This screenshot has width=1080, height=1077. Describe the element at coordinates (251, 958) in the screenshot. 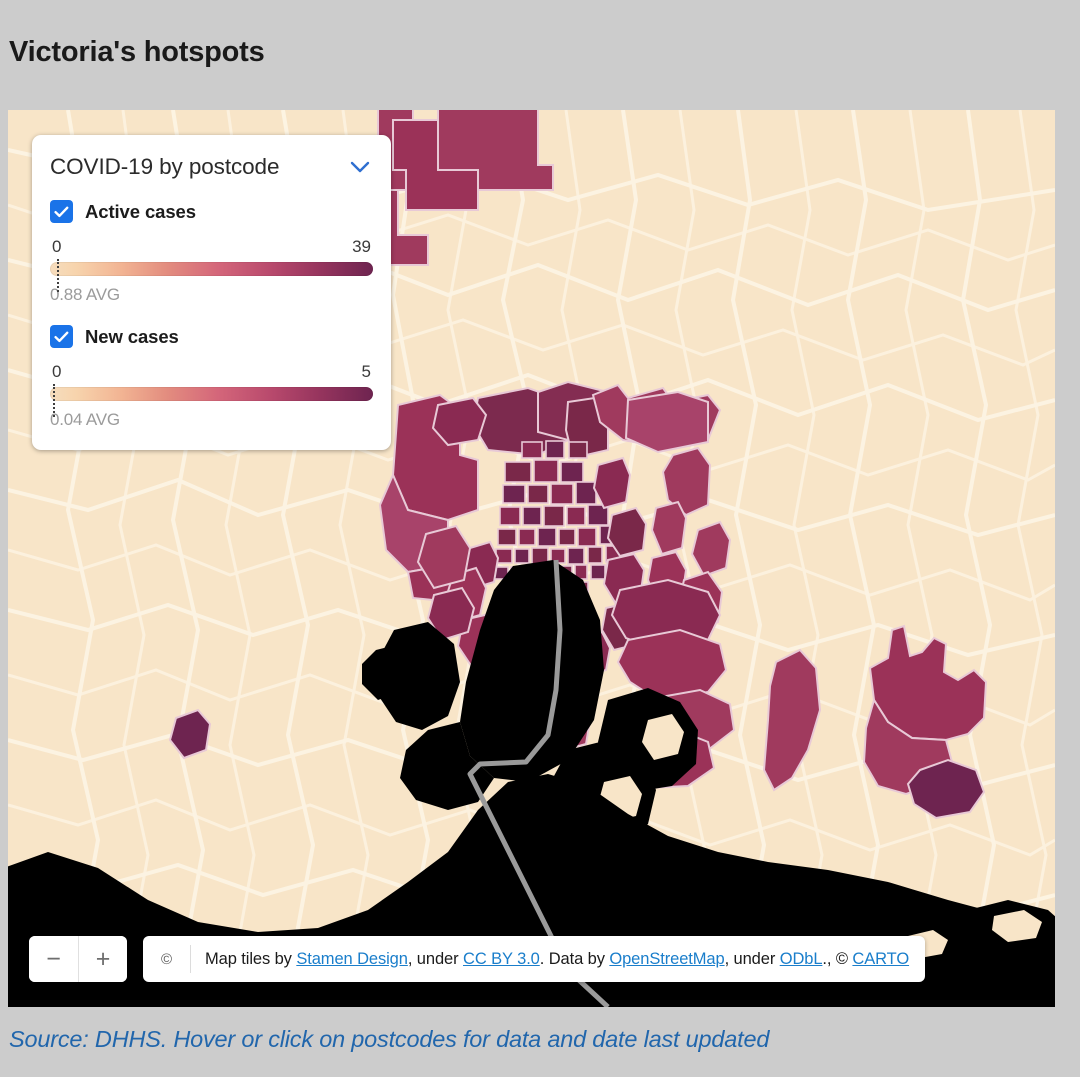

I see `attribution-prefix: Map tiles by` at that location.